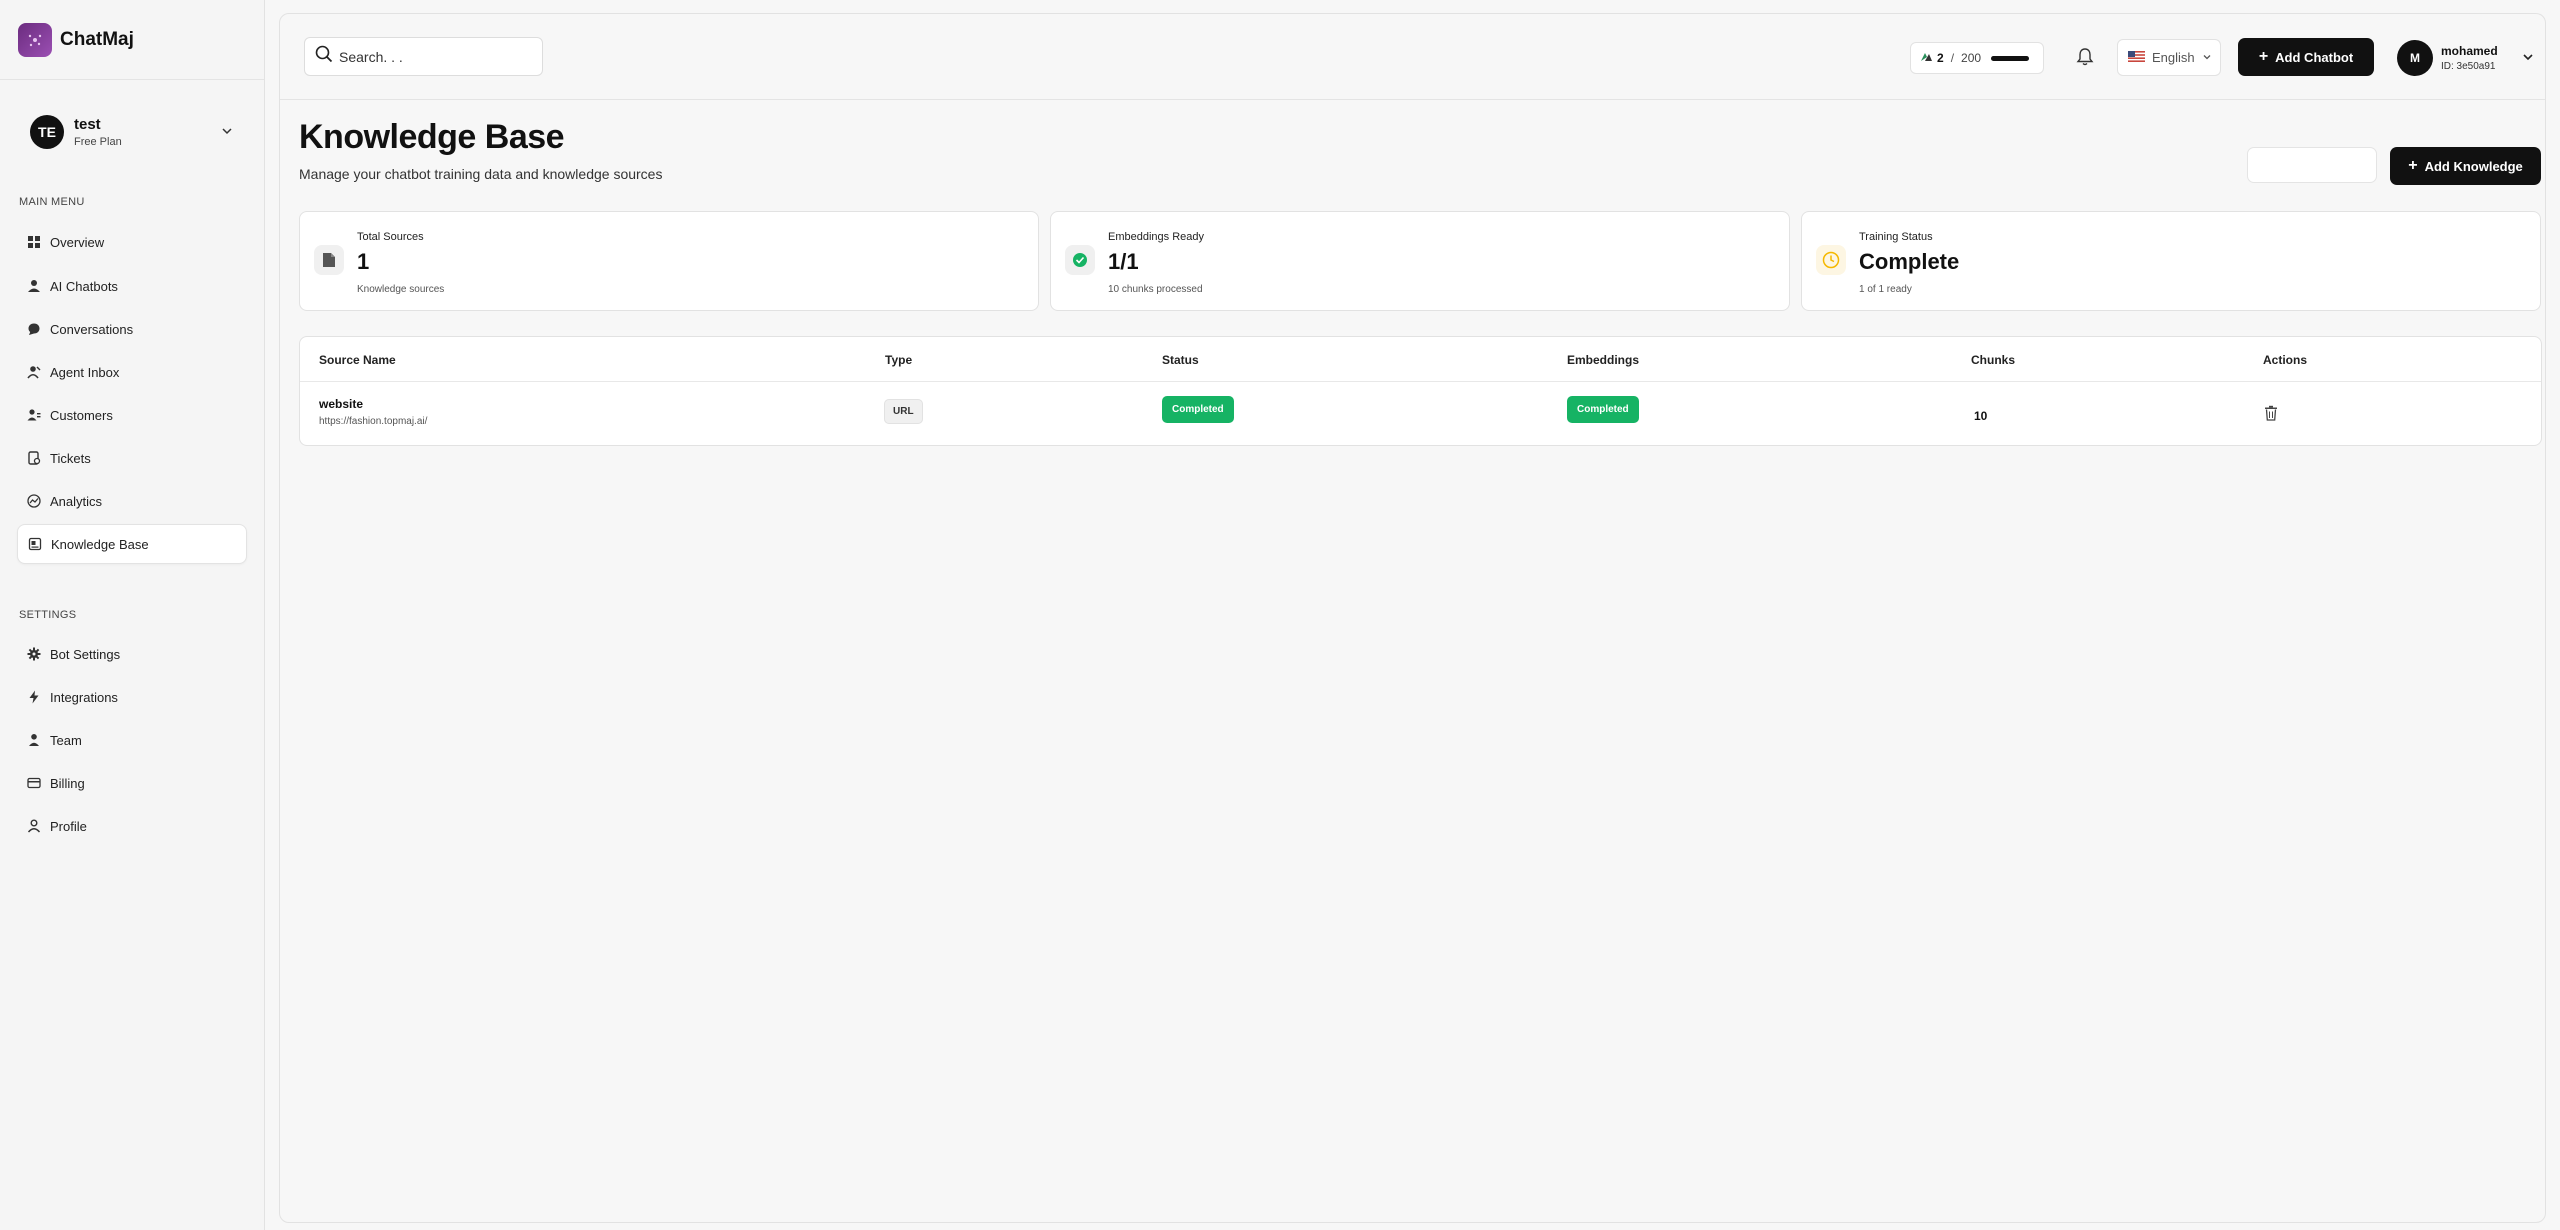  I want to click on stat-foot: 10 chunks processed, so click(1155, 289).